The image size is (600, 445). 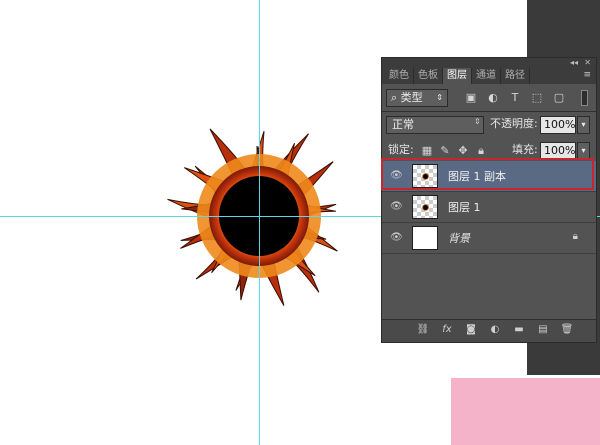 I want to click on layer-filter-select: ⌕ 类型 ⇕, so click(x=417, y=98).